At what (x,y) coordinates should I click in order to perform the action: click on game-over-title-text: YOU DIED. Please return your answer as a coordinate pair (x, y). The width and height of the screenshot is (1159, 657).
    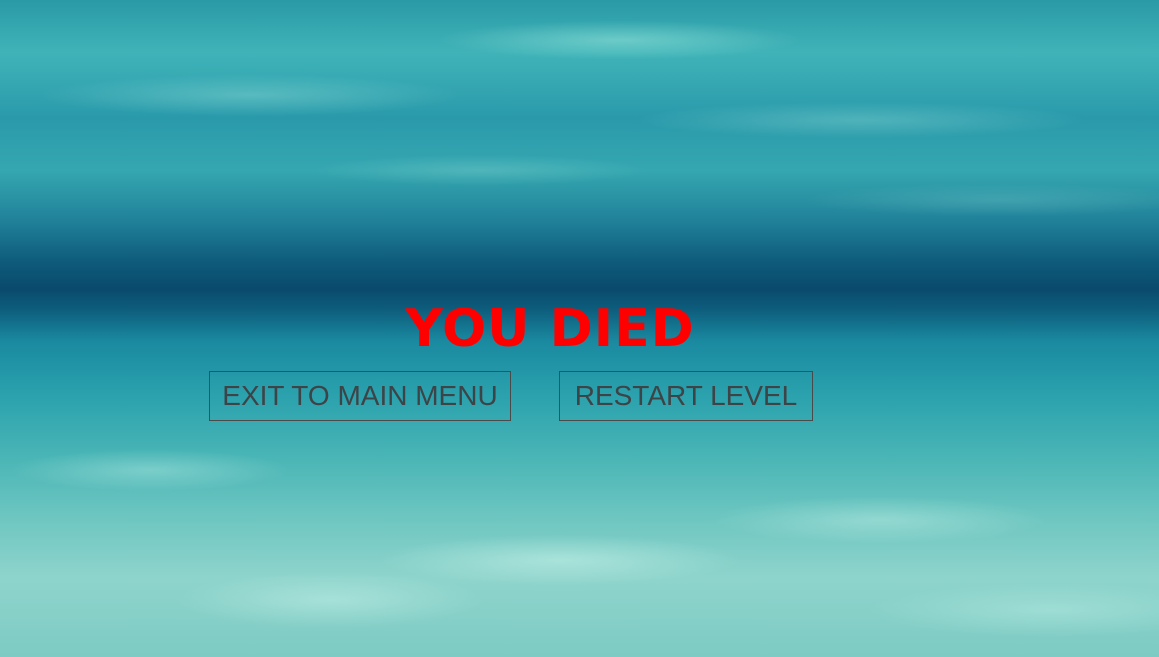
    Looking at the image, I should click on (550, 329).